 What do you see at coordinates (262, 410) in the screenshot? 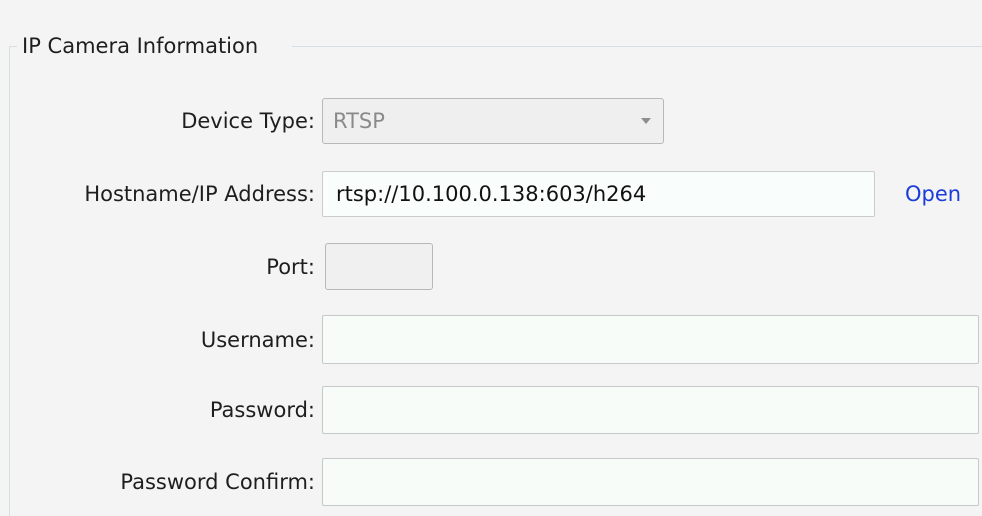
I see `password-label: Password:` at bounding box center [262, 410].